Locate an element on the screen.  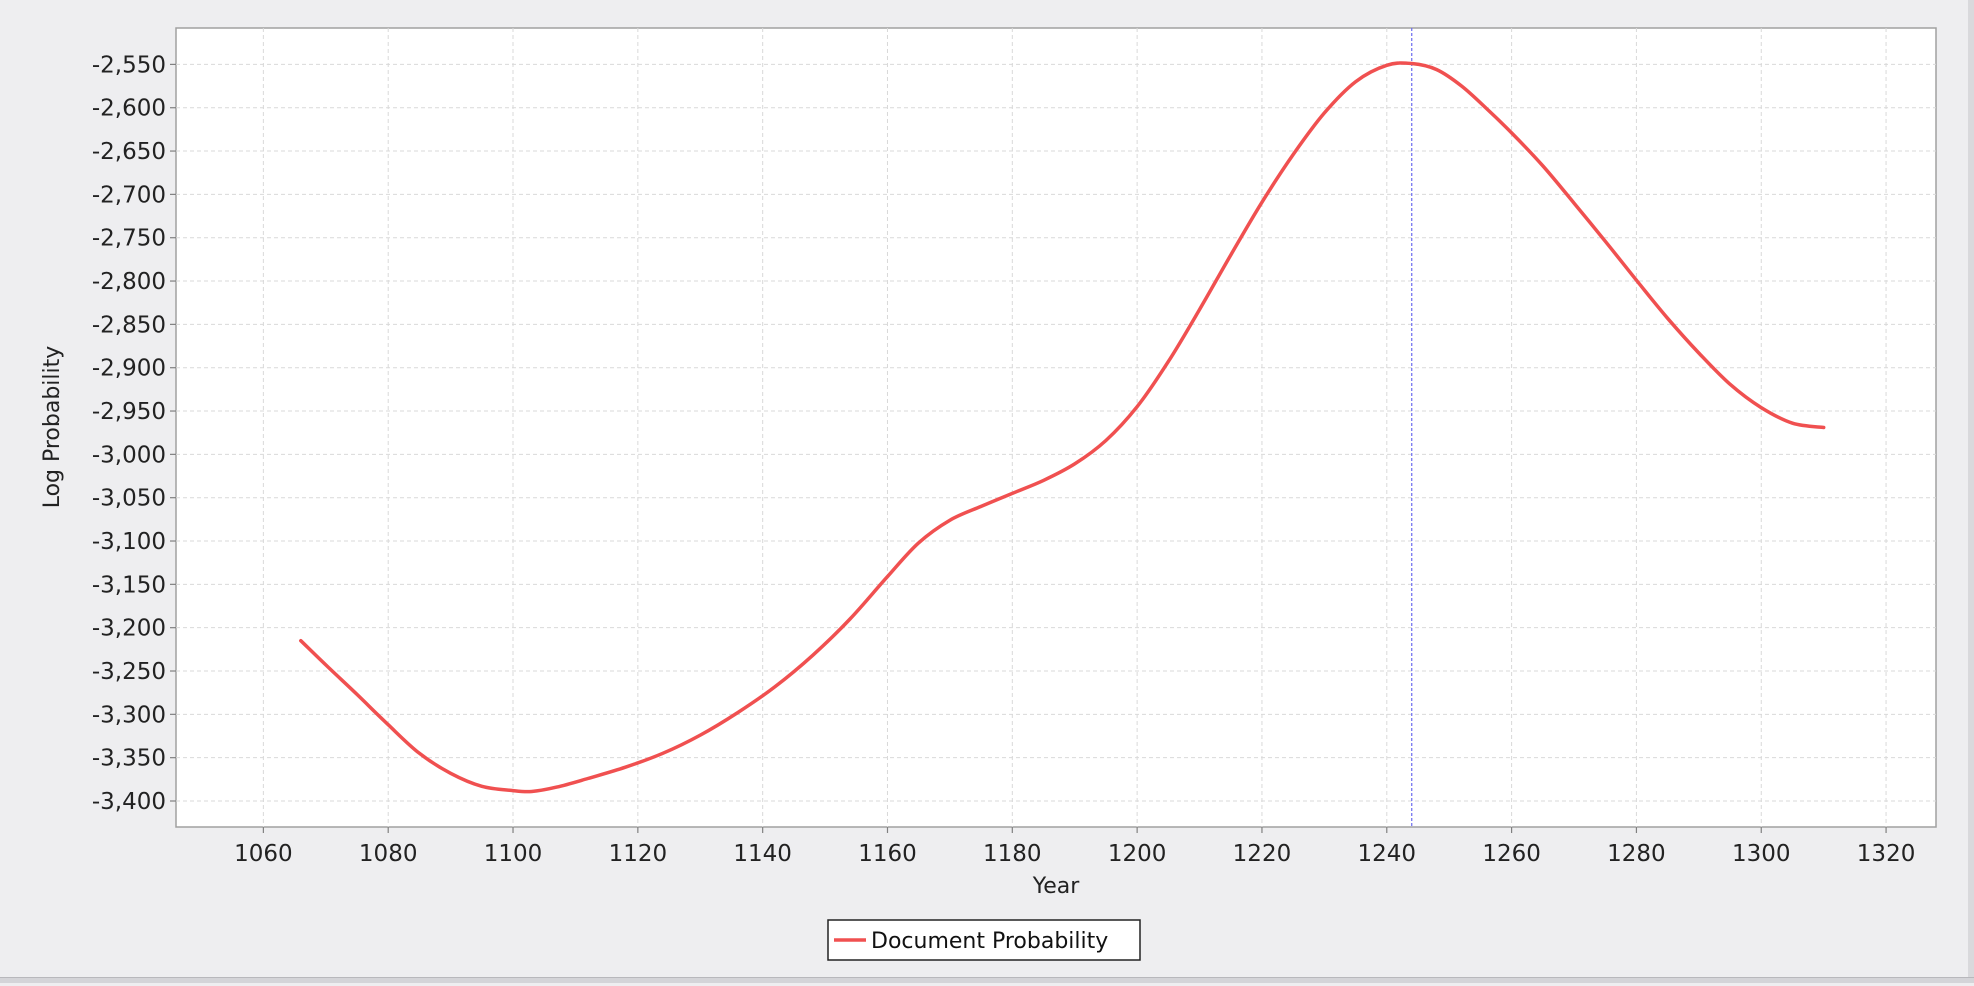
y-tick-label: -2,550 is located at coordinates (129, 65).